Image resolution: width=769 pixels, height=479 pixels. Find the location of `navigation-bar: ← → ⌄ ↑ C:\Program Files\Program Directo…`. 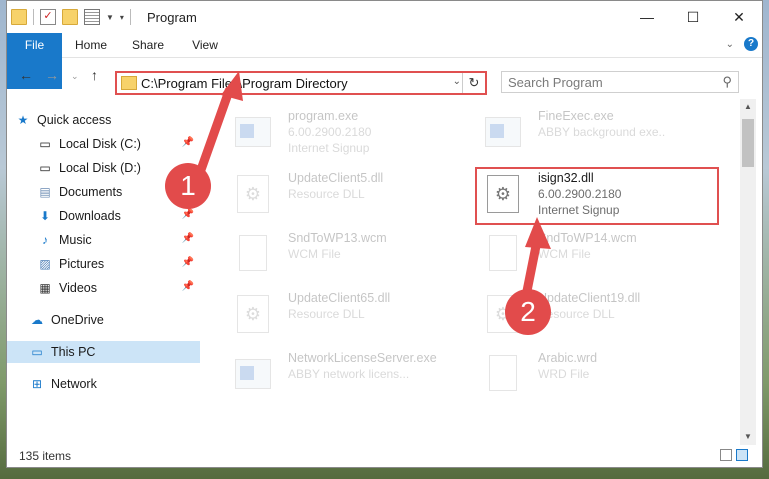

navigation-bar: ← → ⌄ ↑ C:\Program Files\Program Directo… is located at coordinates (384, 78).